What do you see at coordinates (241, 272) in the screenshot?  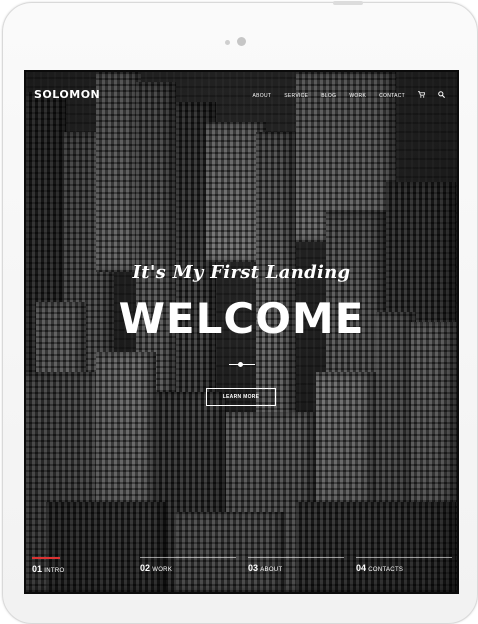 I see `hero-tagline: It's My First Landing` at bounding box center [241, 272].